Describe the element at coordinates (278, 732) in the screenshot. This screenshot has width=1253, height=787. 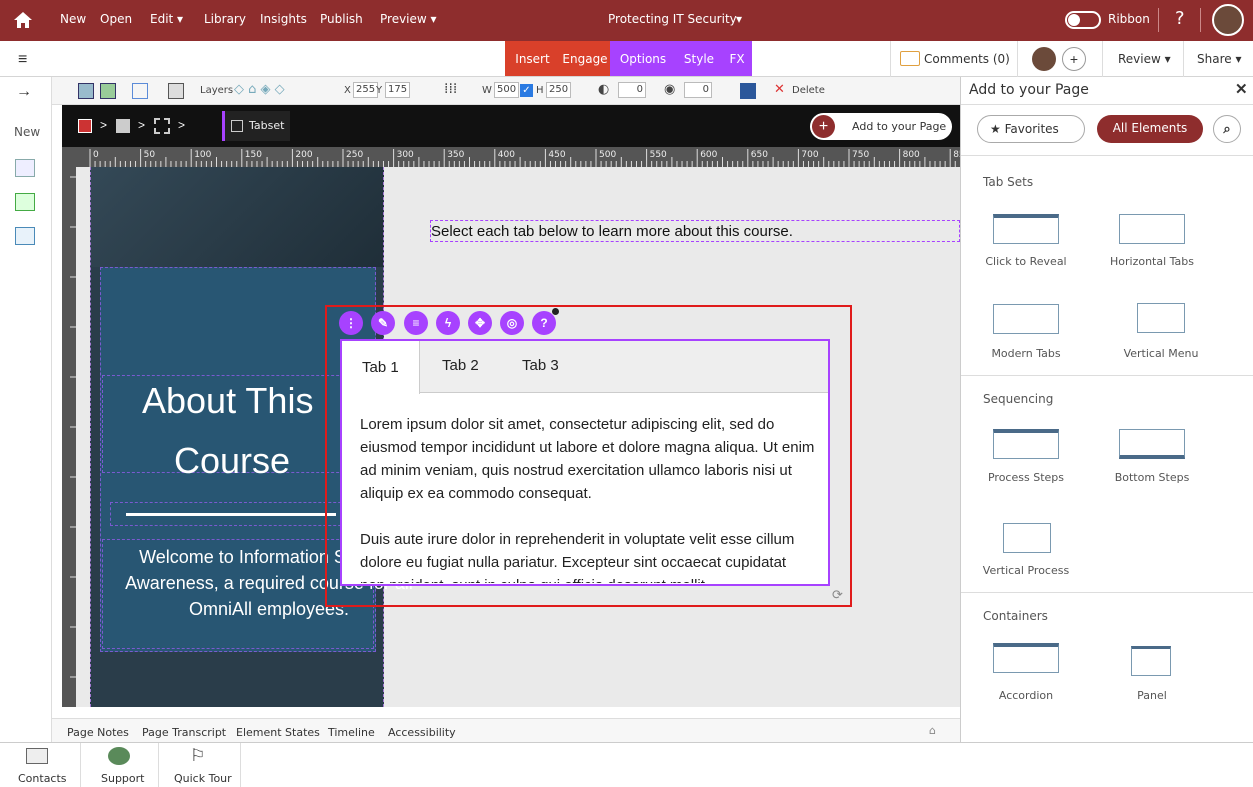
I see `element-states-tab: Element States` at that location.